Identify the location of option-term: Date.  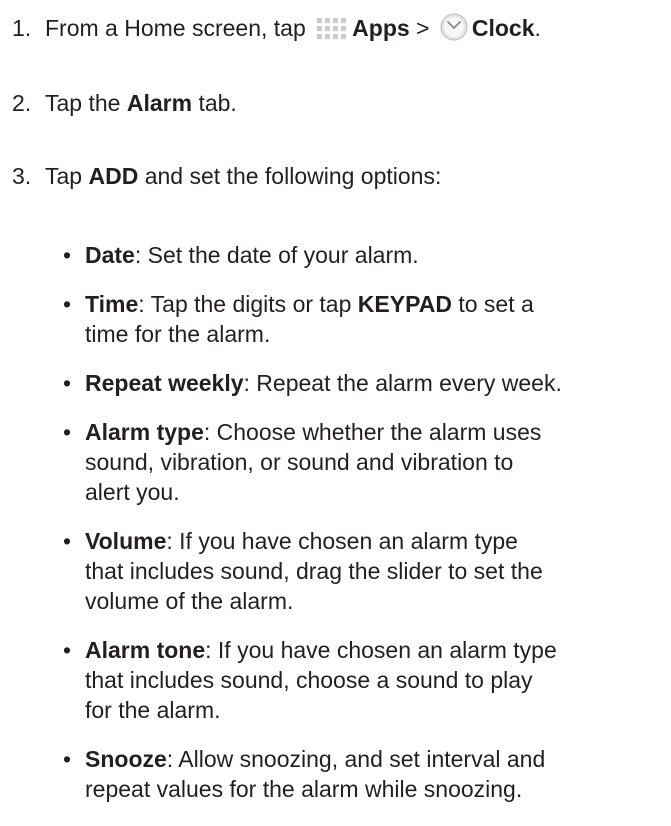
(110, 255).